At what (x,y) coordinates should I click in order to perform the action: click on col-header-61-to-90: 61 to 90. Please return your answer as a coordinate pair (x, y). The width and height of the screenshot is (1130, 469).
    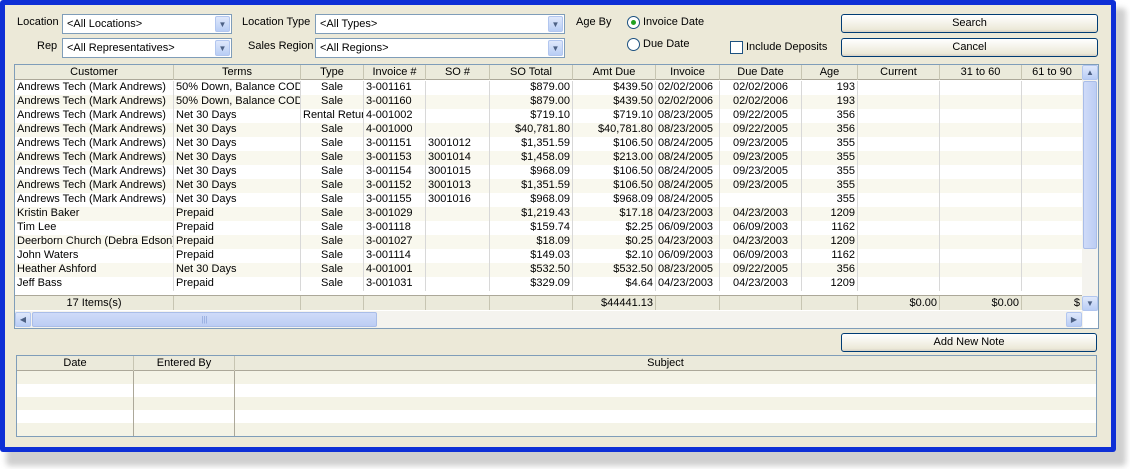
    Looking at the image, I should click on (1052, 72).